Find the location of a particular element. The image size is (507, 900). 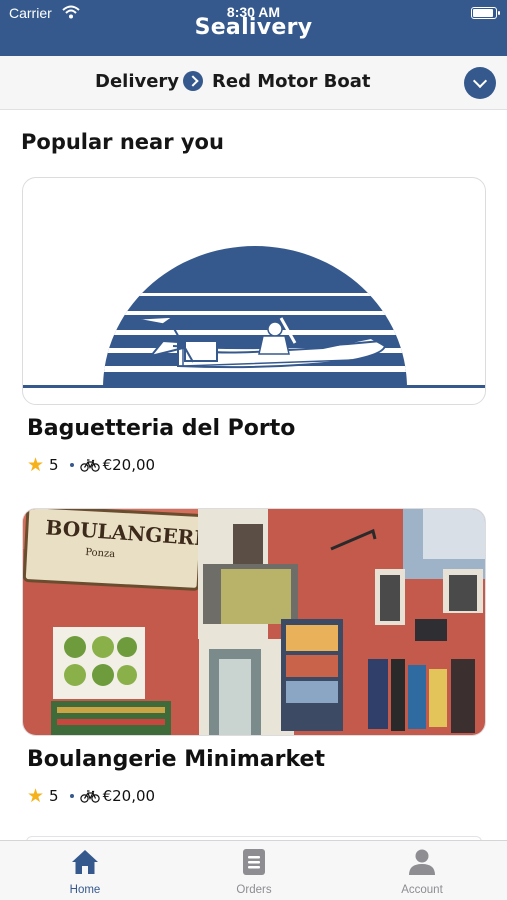

delivery-selector-bar: Delivery Red Motor Boat is located at coordinates (253, 83).